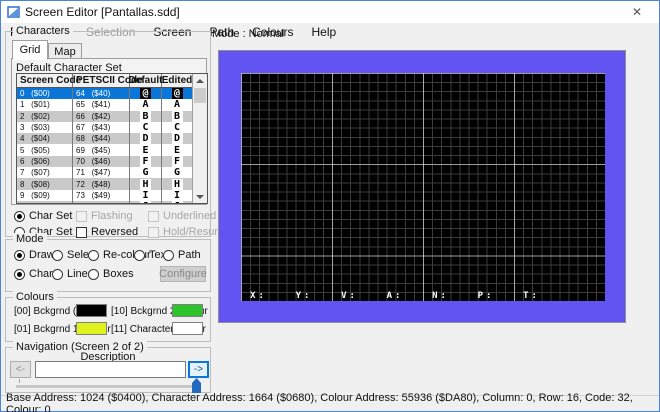 Image resolution: width=660 pixels, height=412 pixels. Describe the element at coordinates (30, 50) in the screenshot. I see `tab-grid: Grid` at that location.